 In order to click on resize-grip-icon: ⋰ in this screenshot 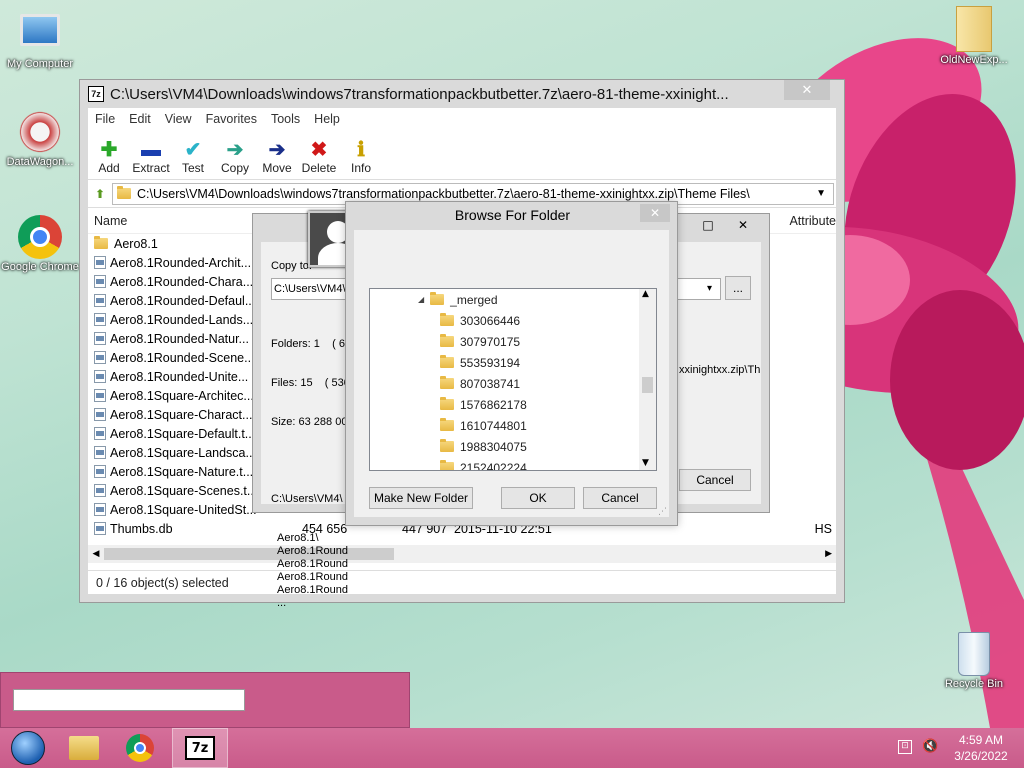, I will do `click(662, 512)`.